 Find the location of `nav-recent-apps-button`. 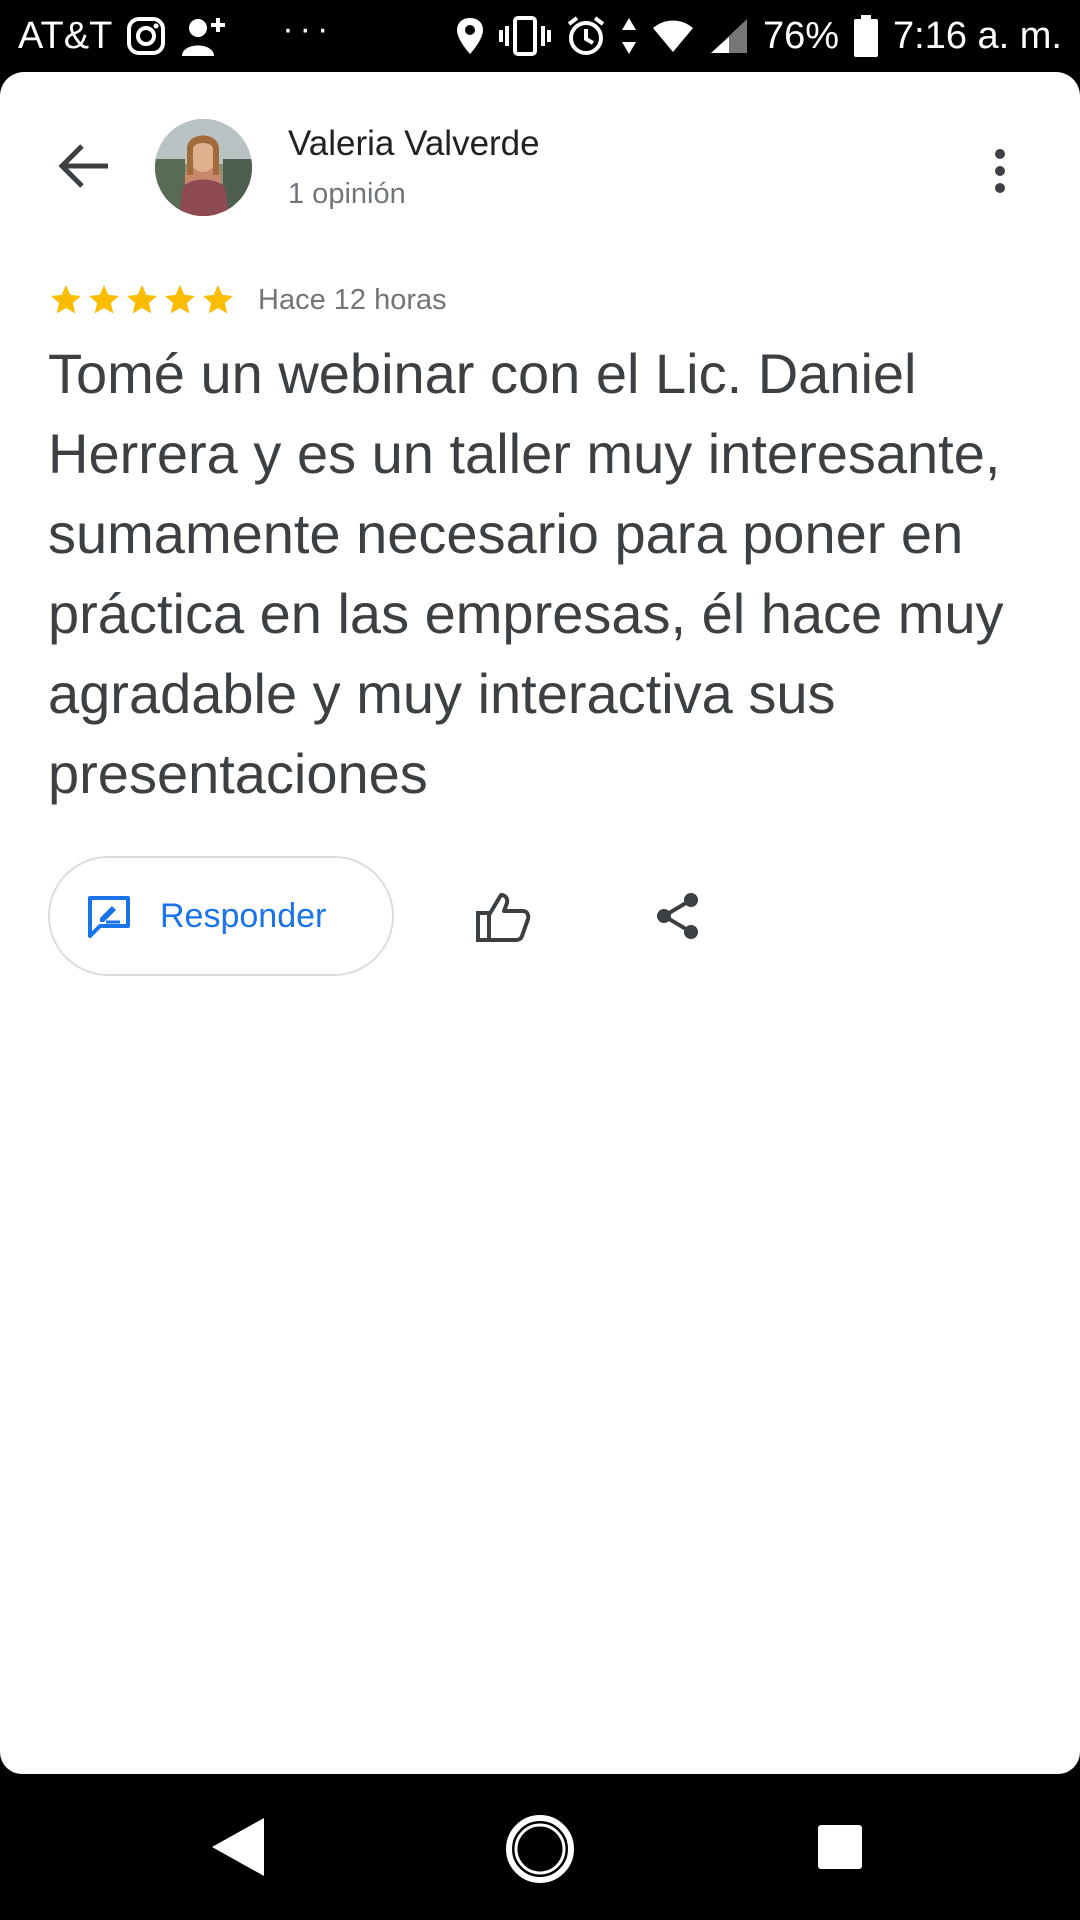

nav-recent-apps-button is located at coordinates (840, 1849).